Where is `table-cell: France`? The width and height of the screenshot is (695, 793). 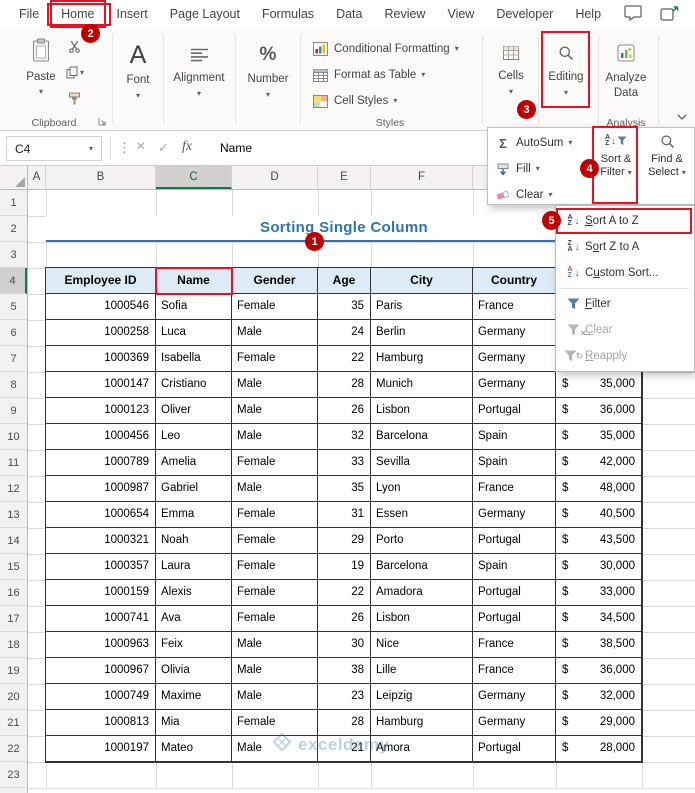
table-cell: France is located at coordinates (514, 645).